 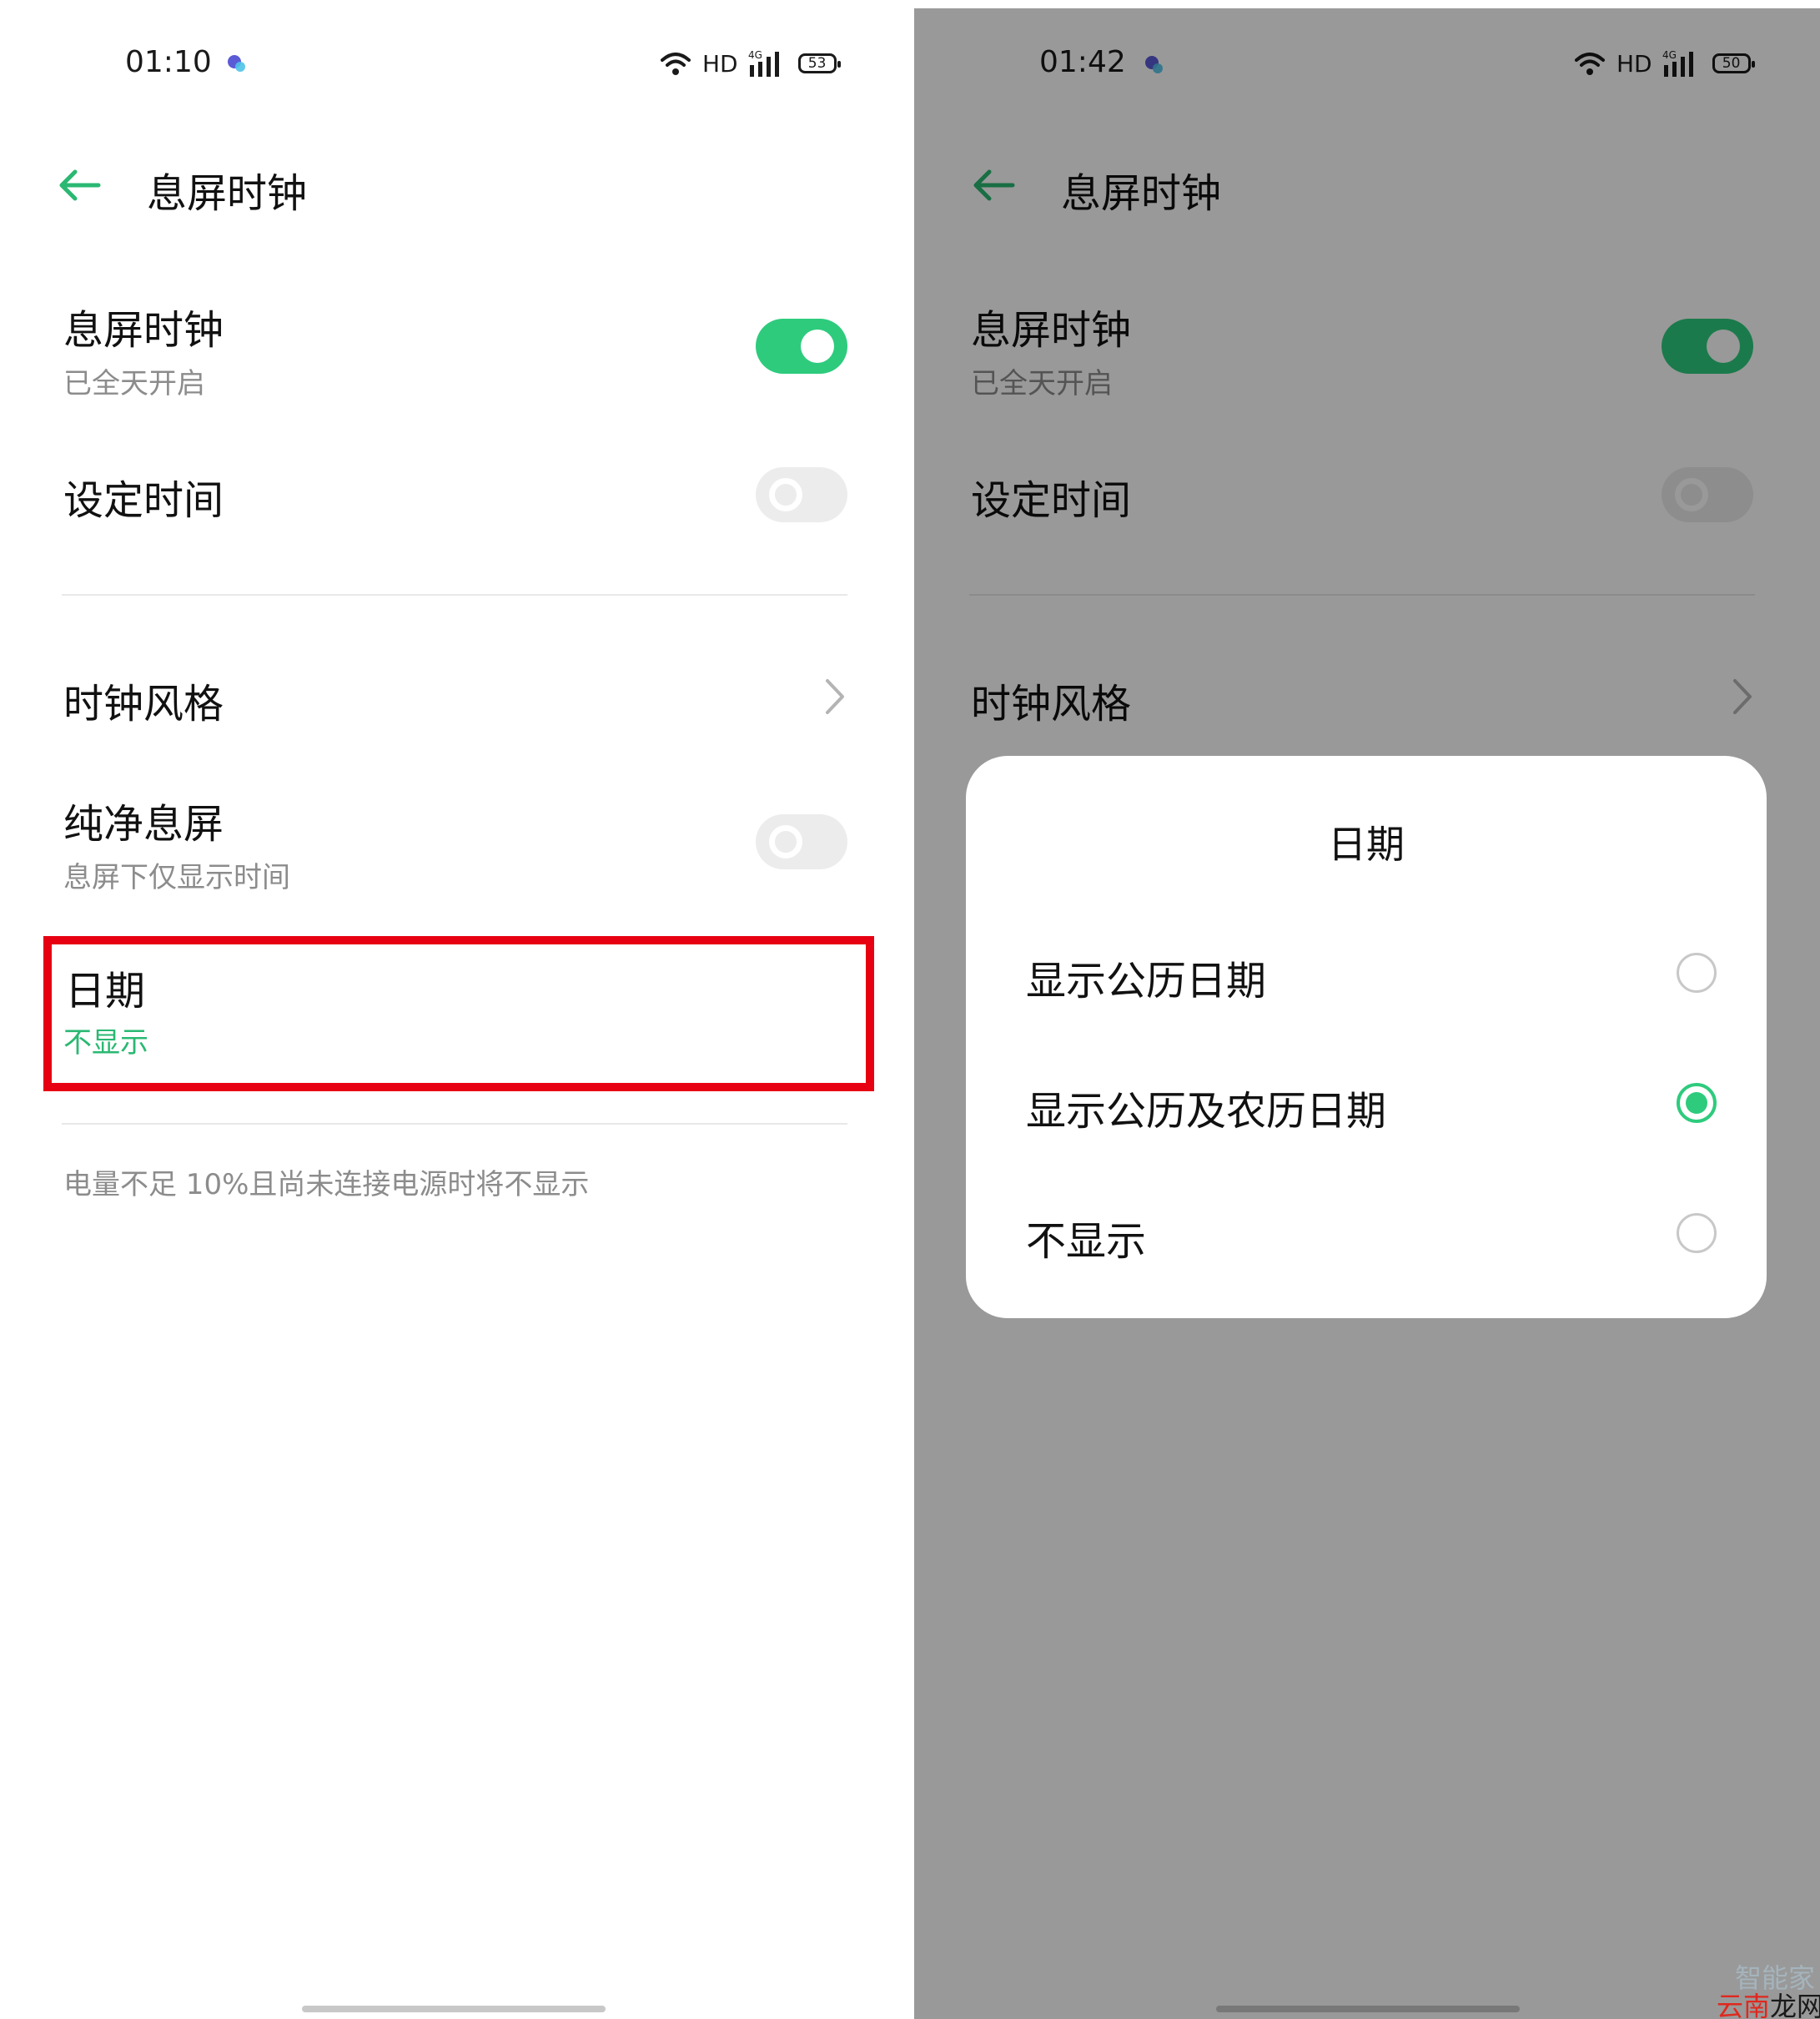 I want to click on setting-title: 纯净息屏, so click(x=143, y=824).